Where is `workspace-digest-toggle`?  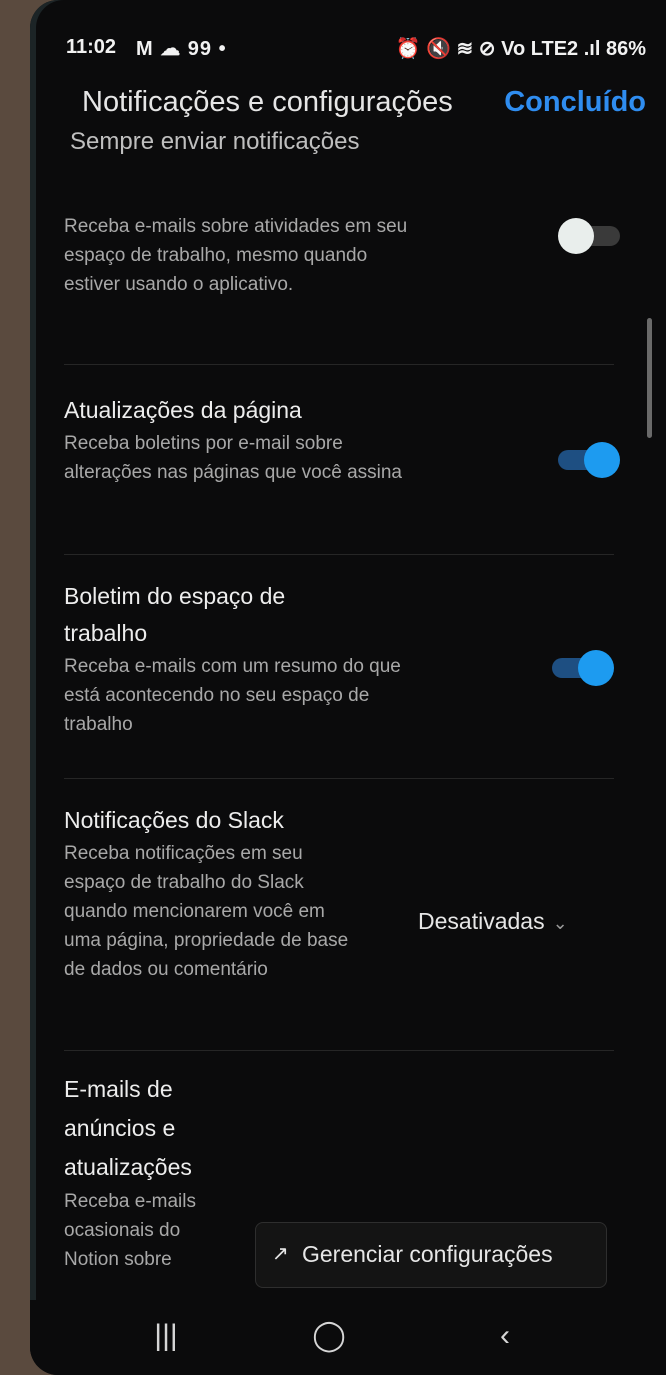
workspace-digest-toggle is located at coordinates (581, 668).